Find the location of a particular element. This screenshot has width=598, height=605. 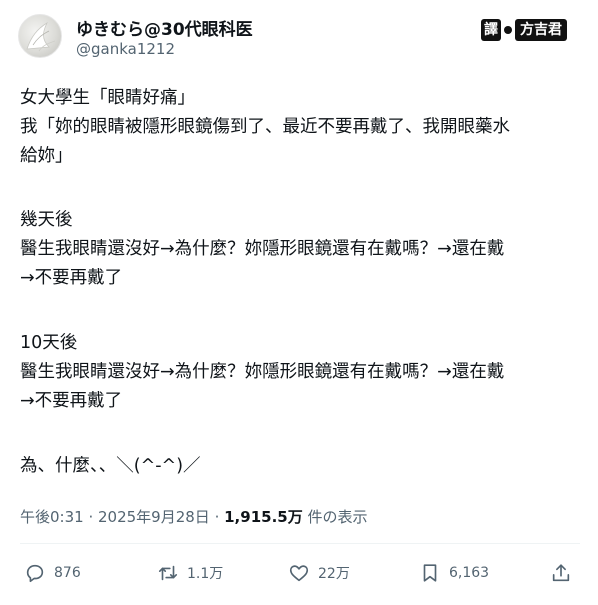

tweet-text-line: 女大學生「眼睛好痛」 is located at coordinates (107, 98).